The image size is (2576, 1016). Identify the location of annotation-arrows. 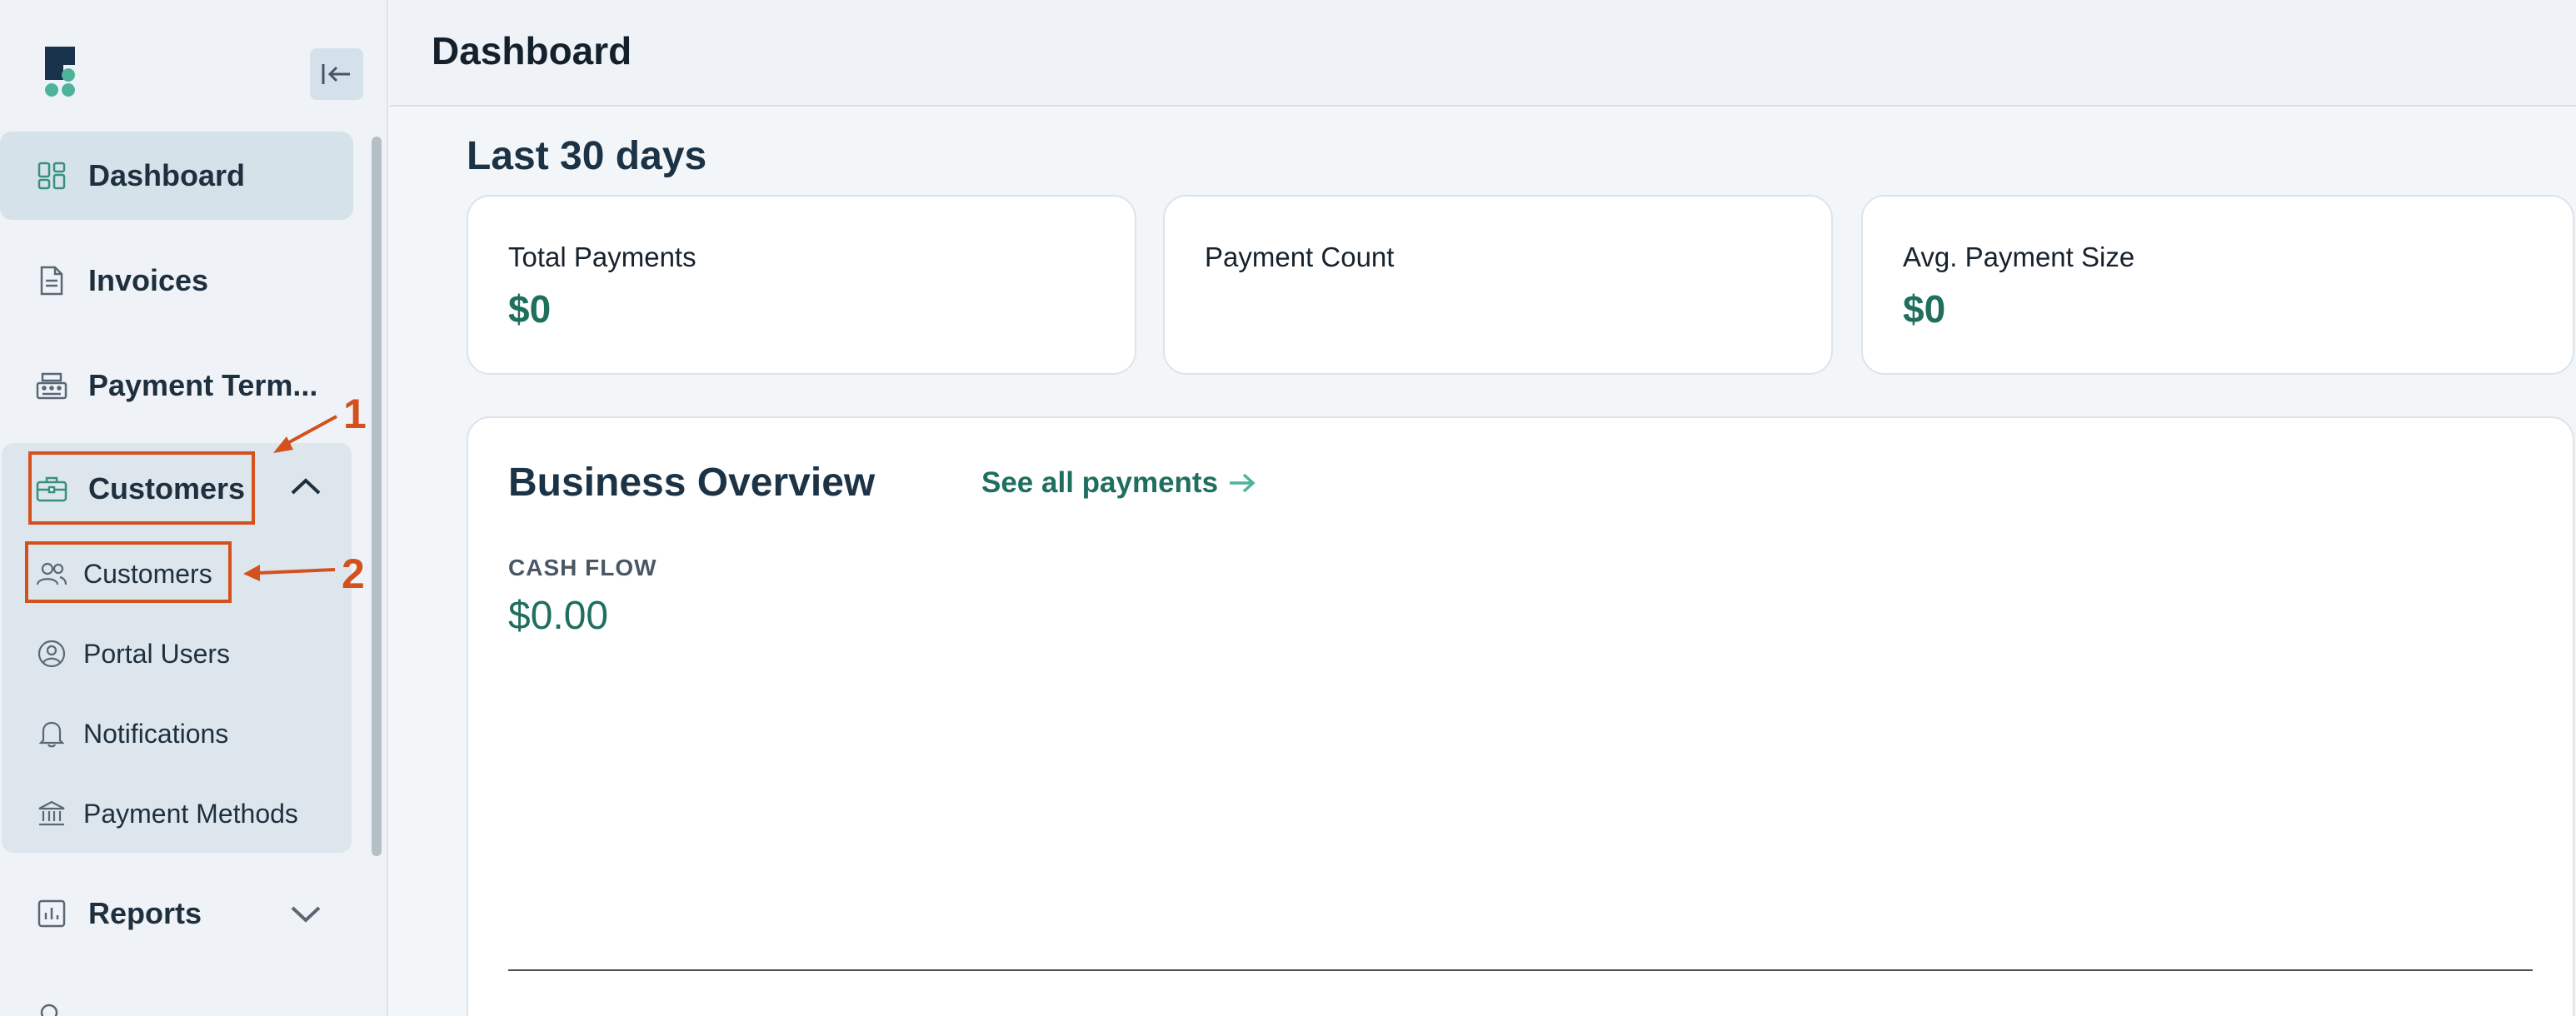
(290, 498).